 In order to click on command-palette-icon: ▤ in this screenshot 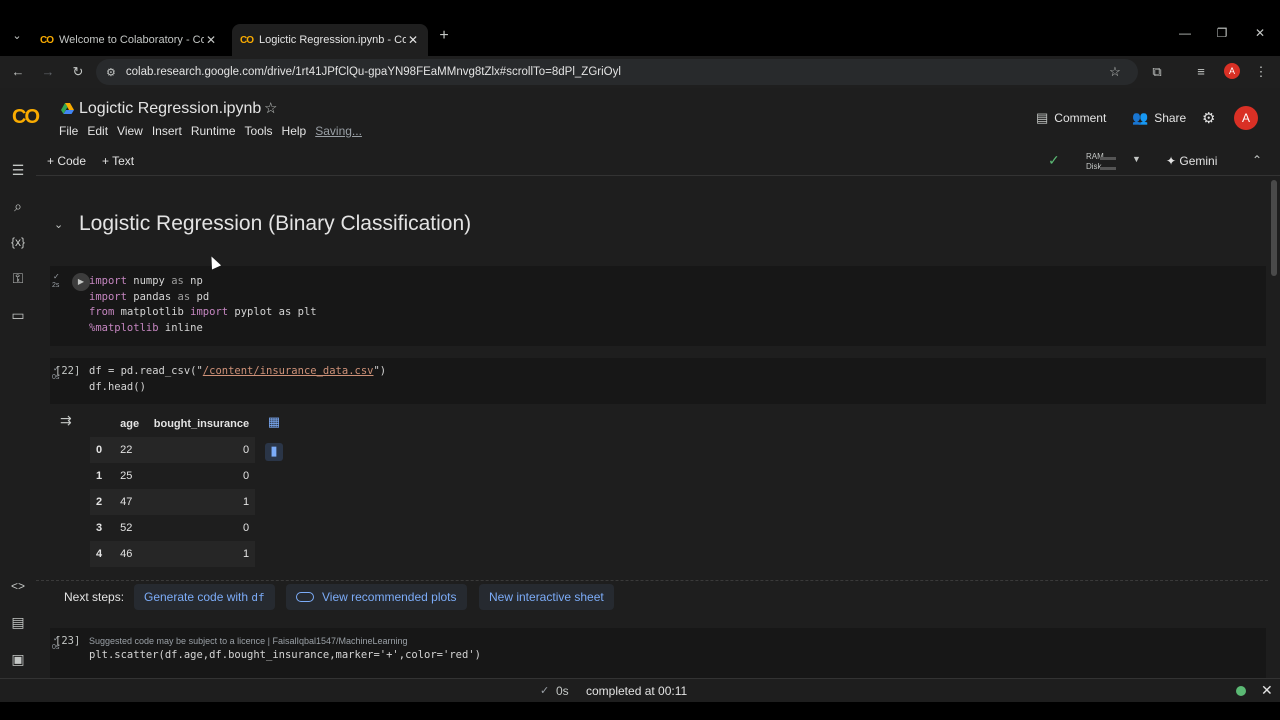, I will do `click(18, 622)`.